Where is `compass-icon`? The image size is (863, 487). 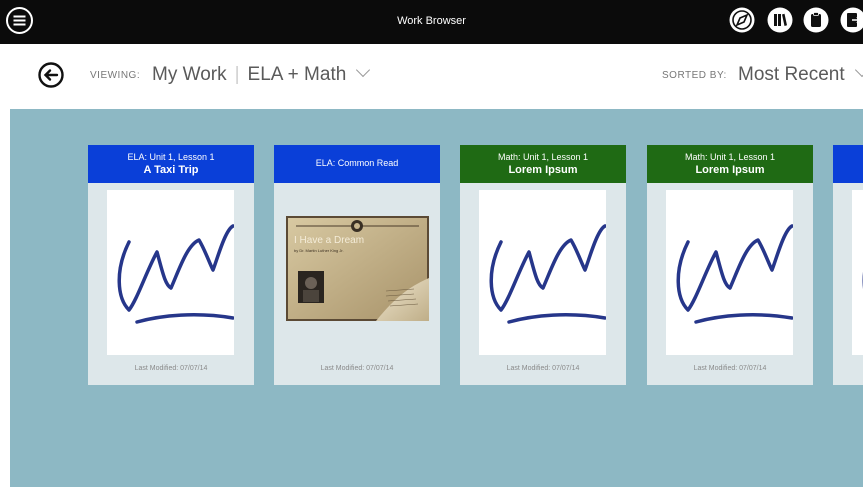
compass-icon is located at coordinates (742, 20).